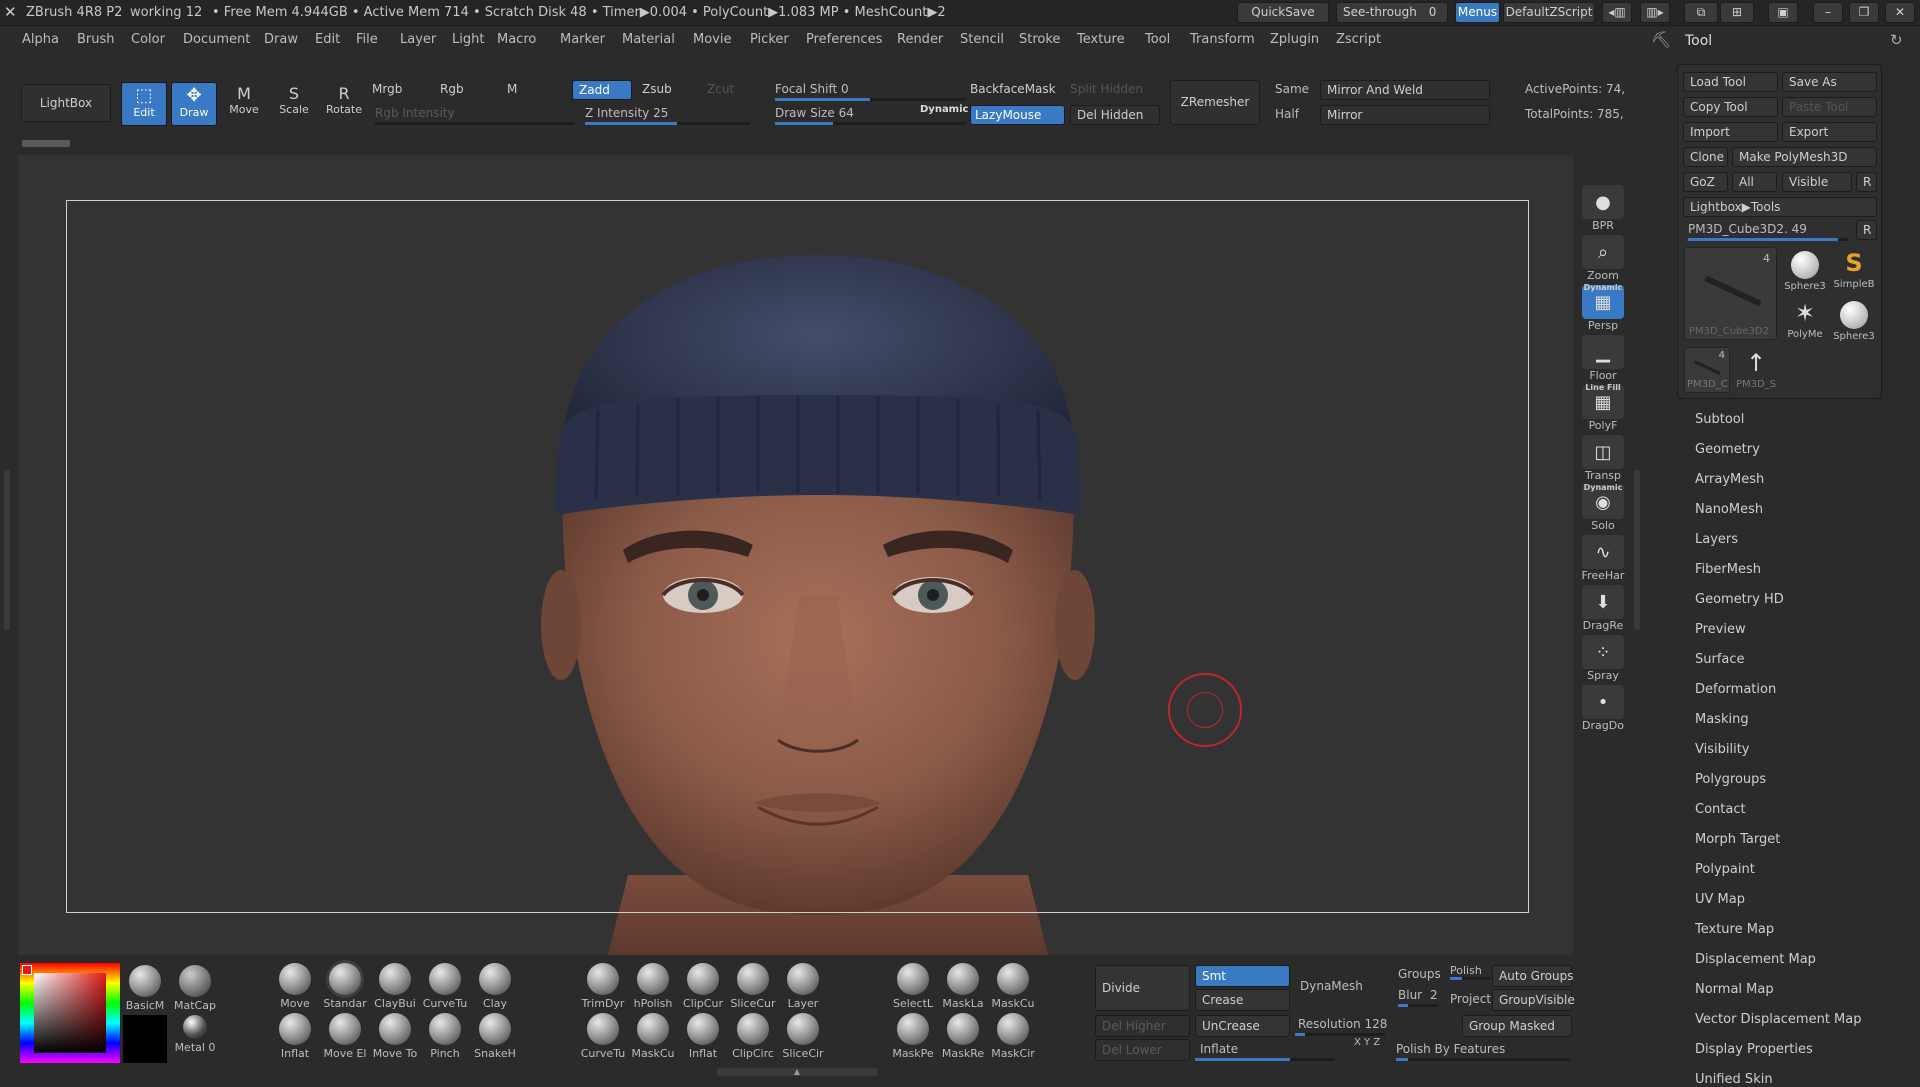 This screenshot has width=1920, height=1087. I want to click on layout-prev-icon: ◂▥, so click(1617, 12).